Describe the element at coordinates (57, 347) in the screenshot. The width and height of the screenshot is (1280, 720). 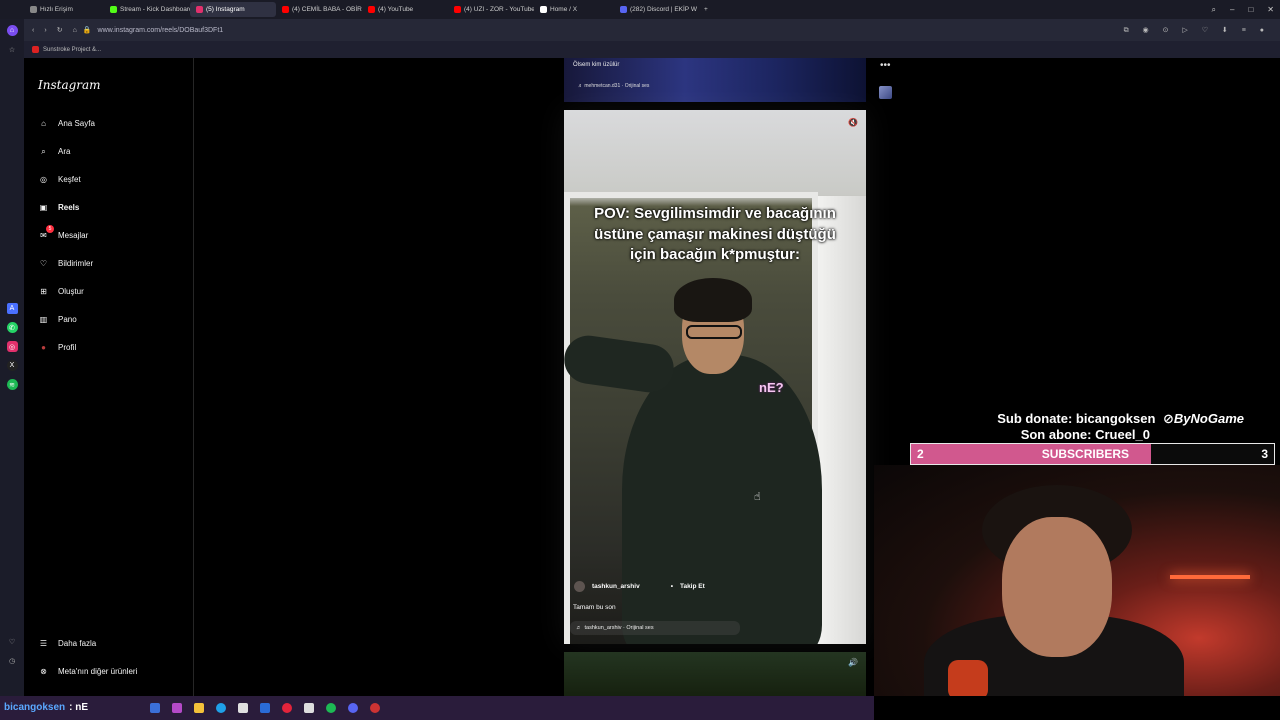
I see `nav-item-profile: ● Profil` at that location.